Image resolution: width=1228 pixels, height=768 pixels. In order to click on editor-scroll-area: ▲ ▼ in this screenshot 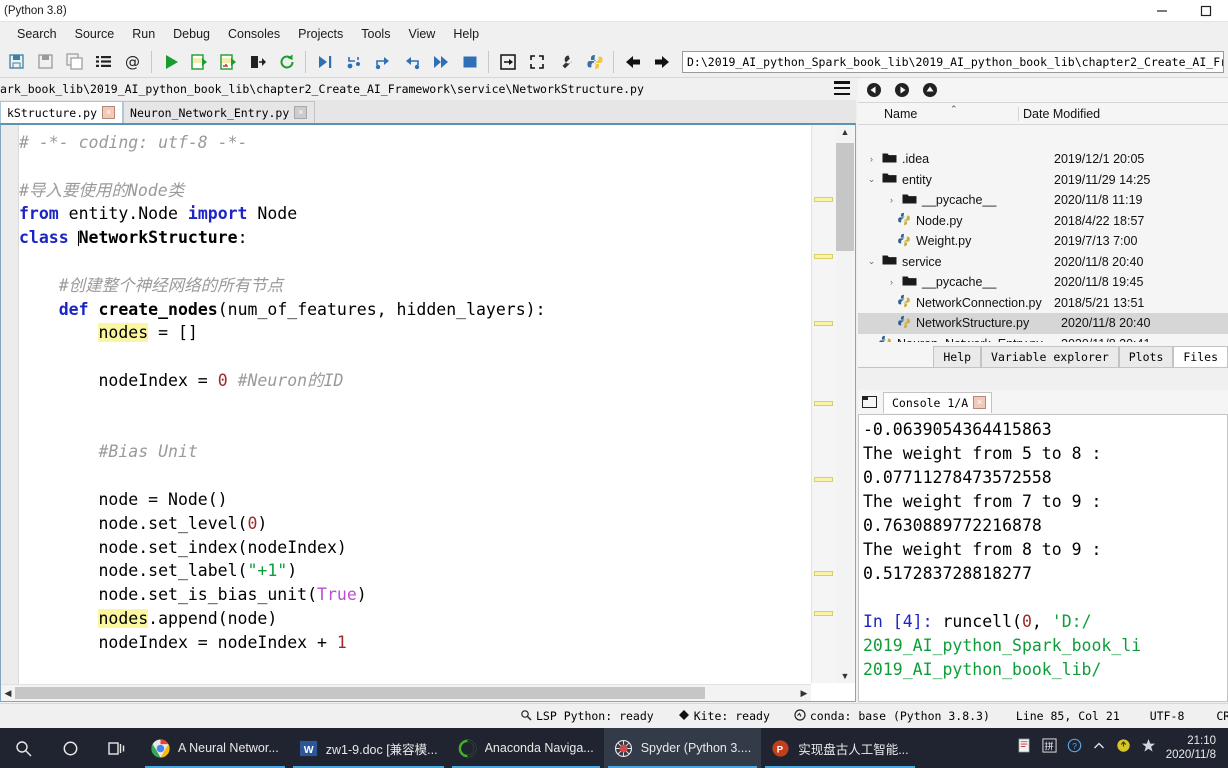, I will do `click(833, 404)`.